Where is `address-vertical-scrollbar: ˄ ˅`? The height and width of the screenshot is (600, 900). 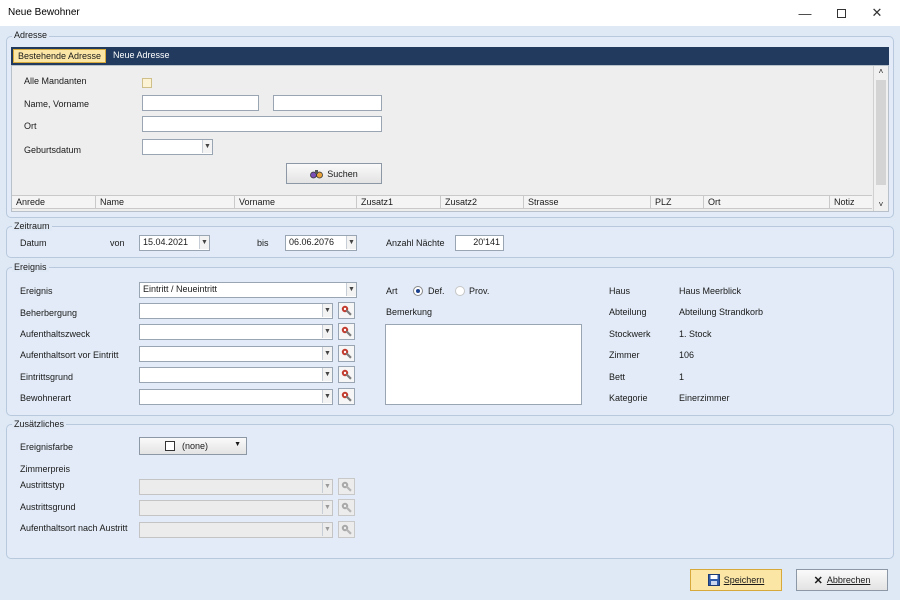 address-vertical-scrollbar: ˄ ˅ is located at coordinates (880, 138).